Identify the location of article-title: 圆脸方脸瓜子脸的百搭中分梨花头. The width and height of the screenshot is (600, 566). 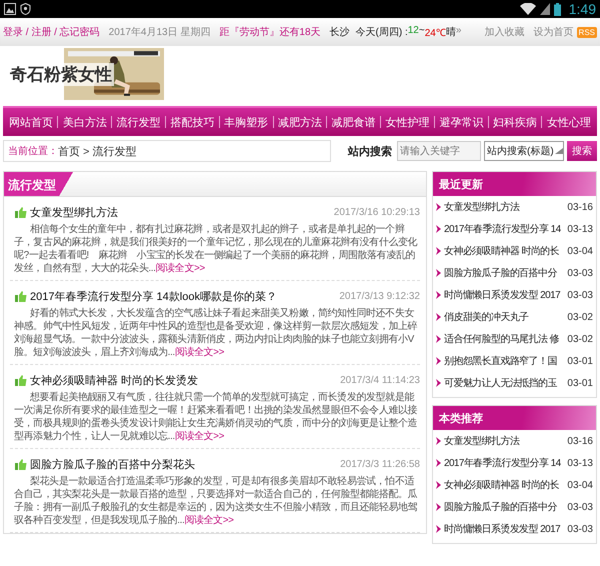
(112, 464).